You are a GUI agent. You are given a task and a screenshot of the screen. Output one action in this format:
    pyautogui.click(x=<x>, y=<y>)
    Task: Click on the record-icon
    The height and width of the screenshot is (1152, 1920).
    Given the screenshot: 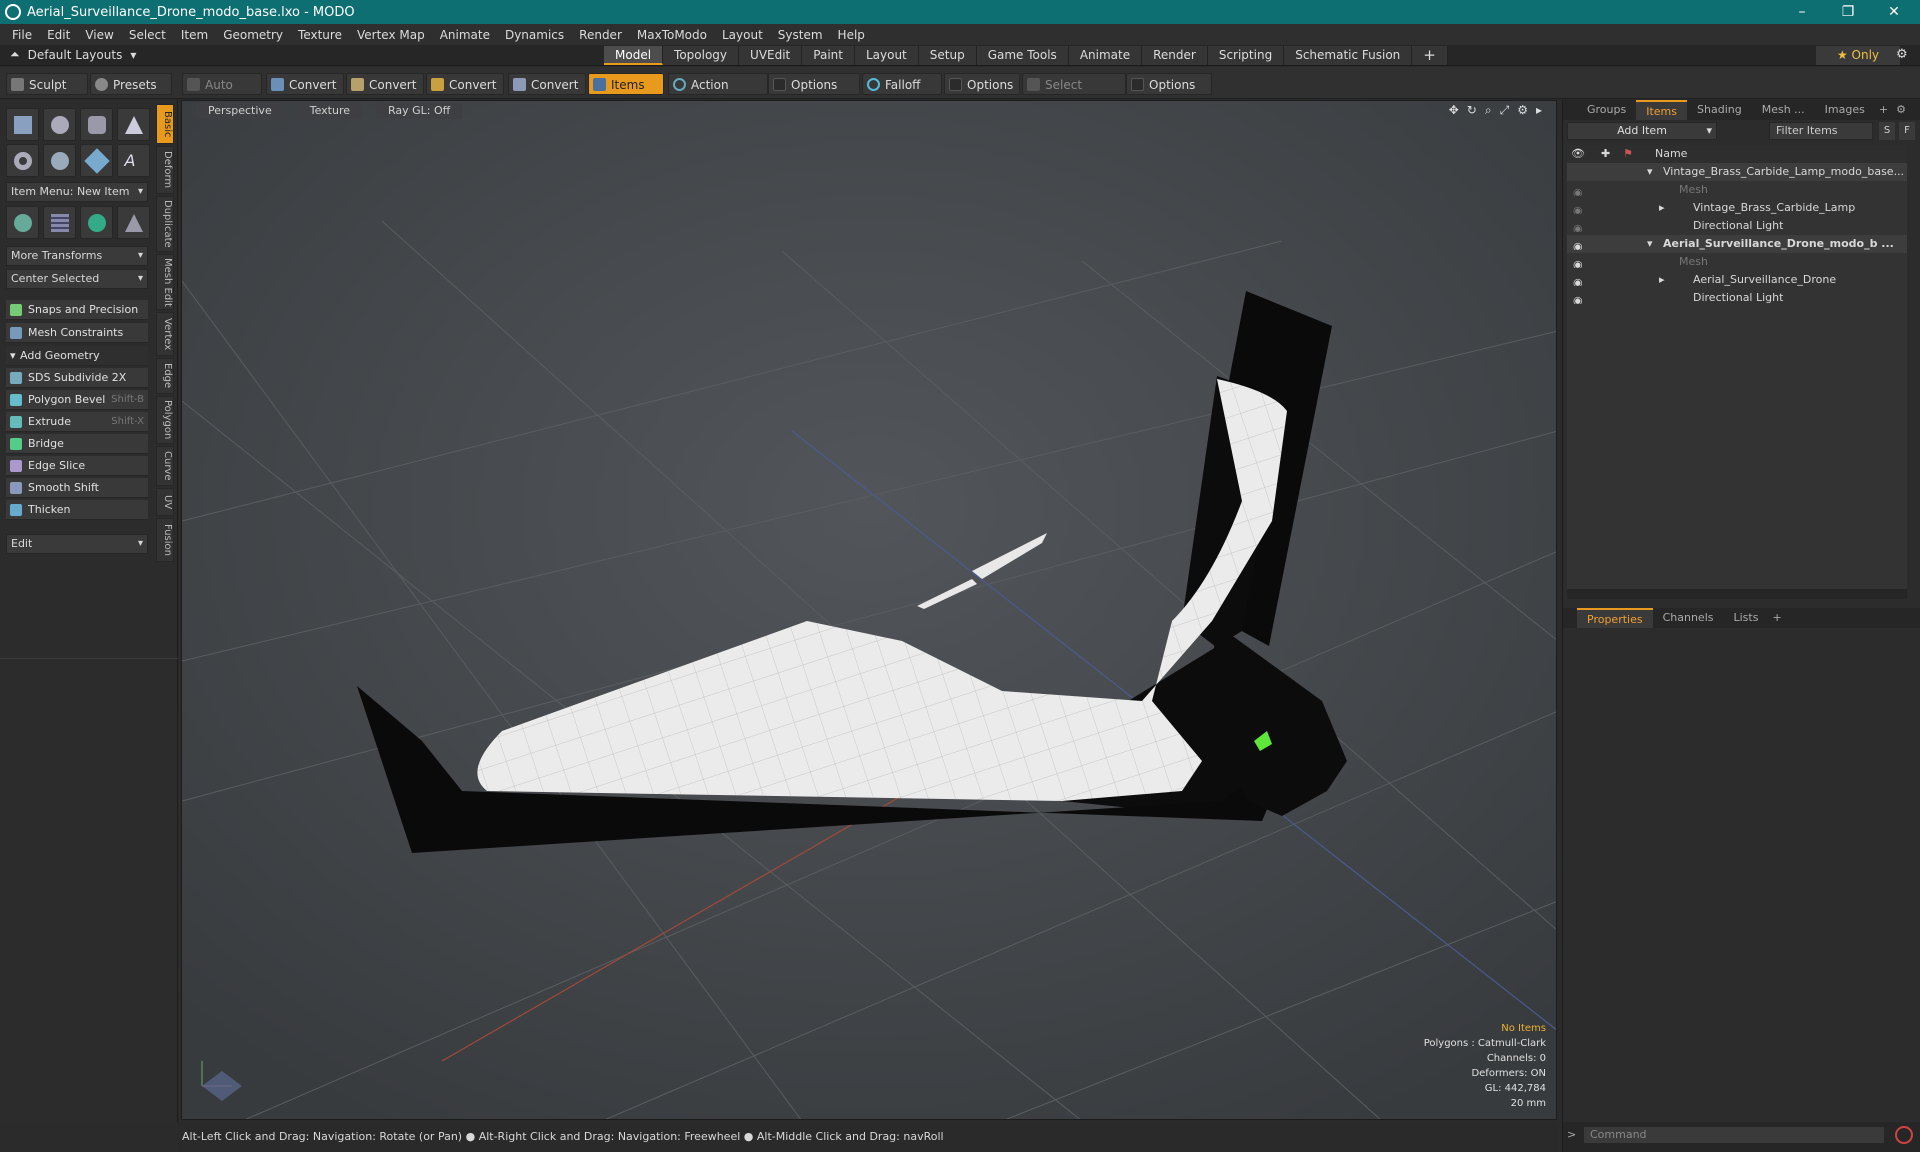 What is the action you would take?
    pyautogui.click(x=1904, y=1135)
    